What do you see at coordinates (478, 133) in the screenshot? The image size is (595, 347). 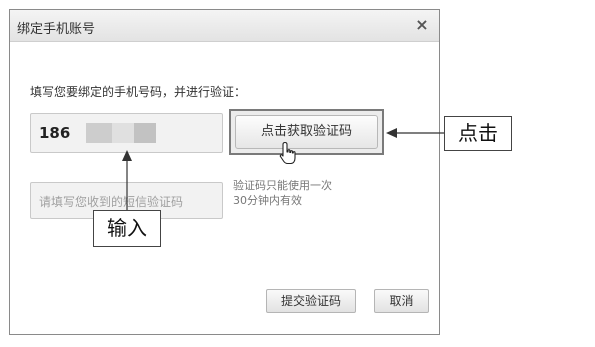 I see `click-callout: 点击` at bounding box center [478, 133].